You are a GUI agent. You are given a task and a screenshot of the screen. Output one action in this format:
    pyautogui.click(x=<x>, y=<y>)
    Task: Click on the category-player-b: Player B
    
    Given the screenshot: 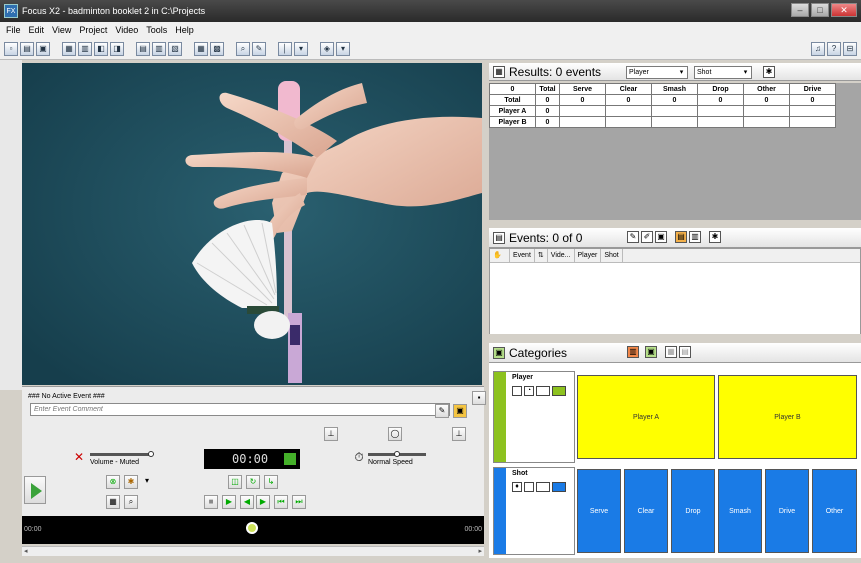 What is the action you would take?
    pyautogui.click(x=787, y=417)
    